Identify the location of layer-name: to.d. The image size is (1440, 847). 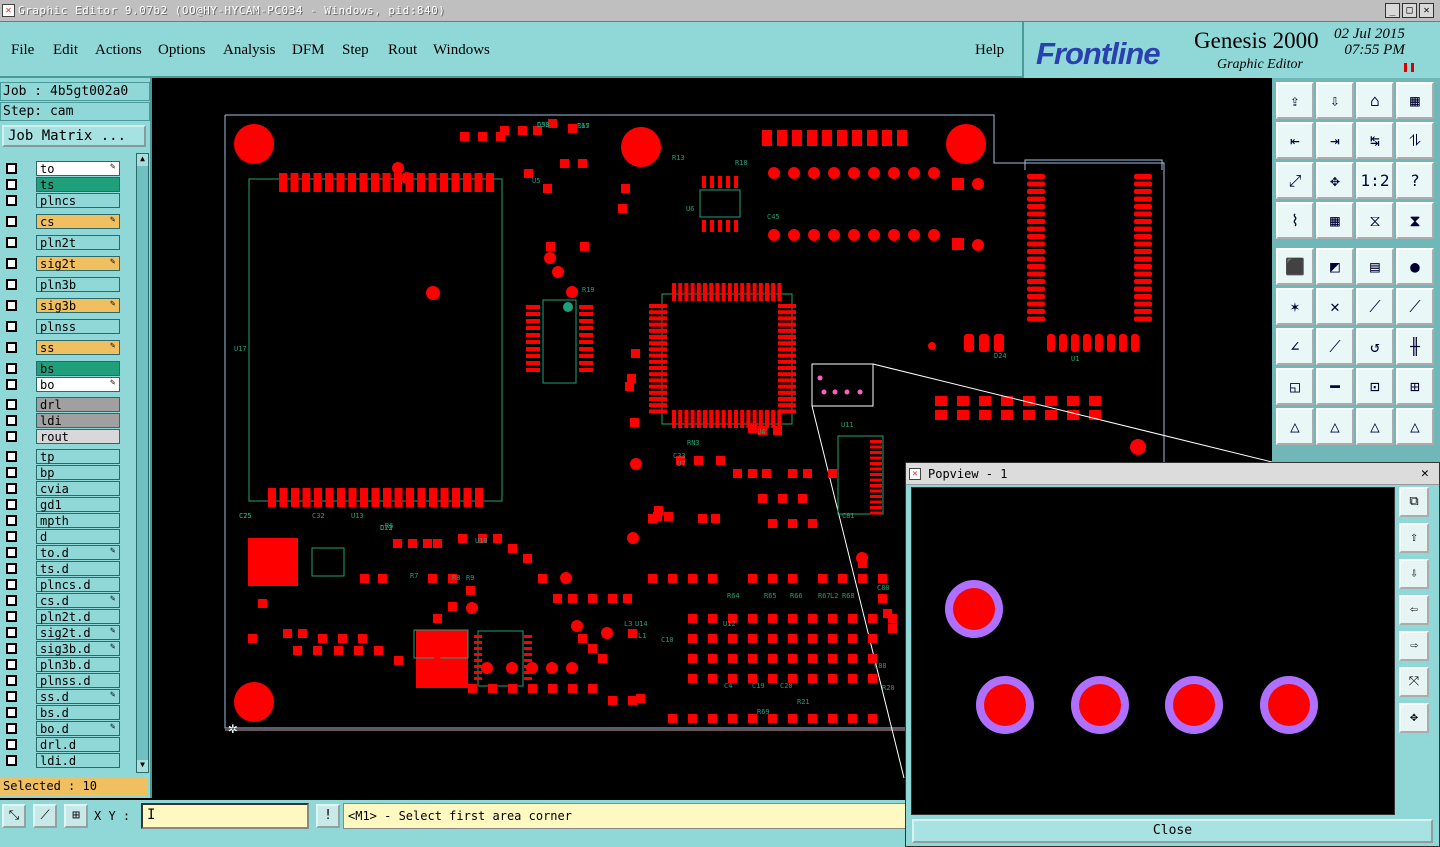
(78, 552).